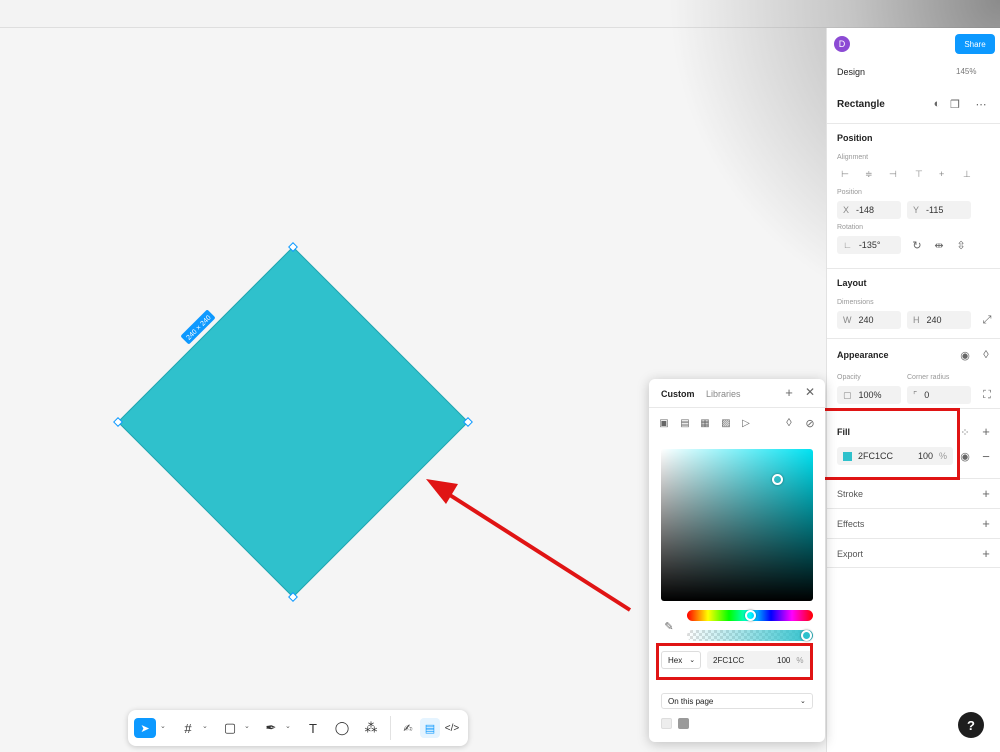 This screenshot has width=1000, height=752. What do you see at coordinates (869, 395) in the screenshot?
I see `opacity-field: ▢ 100%` at bounding box center [869, 395].